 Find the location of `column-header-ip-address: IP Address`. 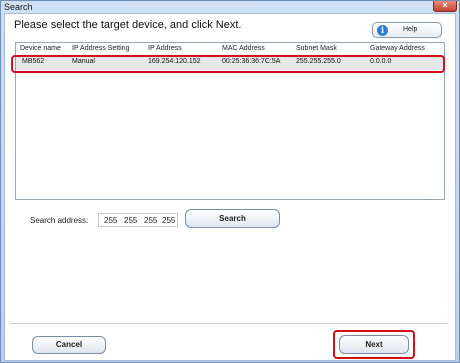

column-header-ip-address: IP Address is located at coordinates (165, 48).